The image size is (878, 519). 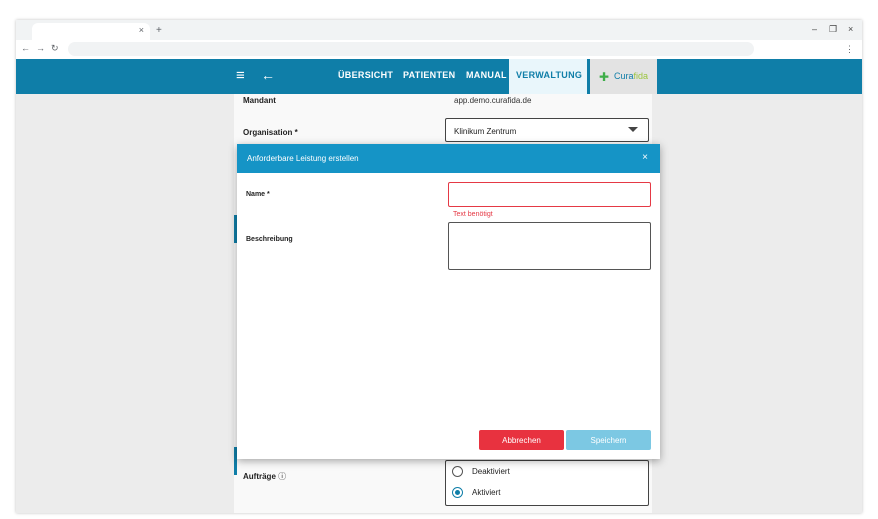 What do you see at coordinates (549, 194) in the screenshot?
I see `name-input` at bounding box center [549, 194].